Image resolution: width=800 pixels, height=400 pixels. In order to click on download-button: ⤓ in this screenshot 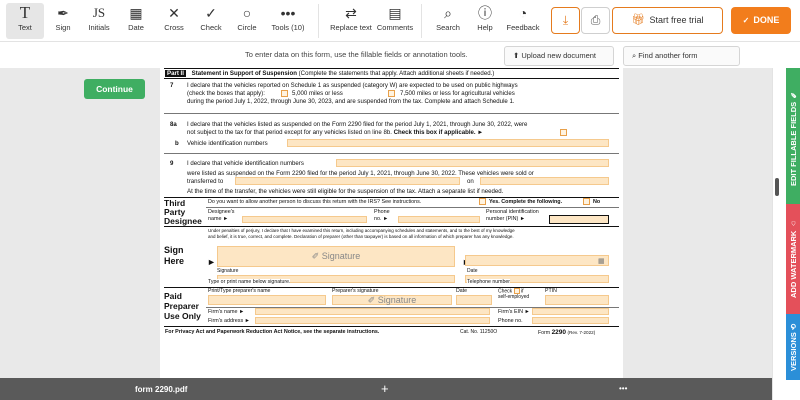, I will do `click(565, 20)`.